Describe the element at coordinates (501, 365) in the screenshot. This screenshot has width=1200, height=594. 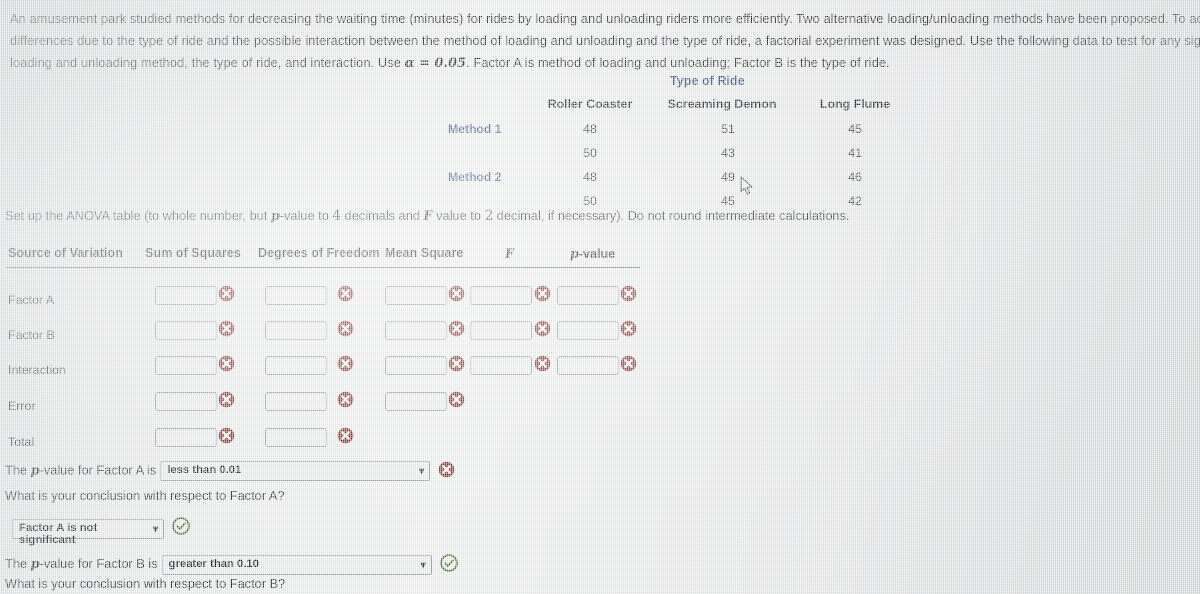
I see `interaction-f-input` at that location.